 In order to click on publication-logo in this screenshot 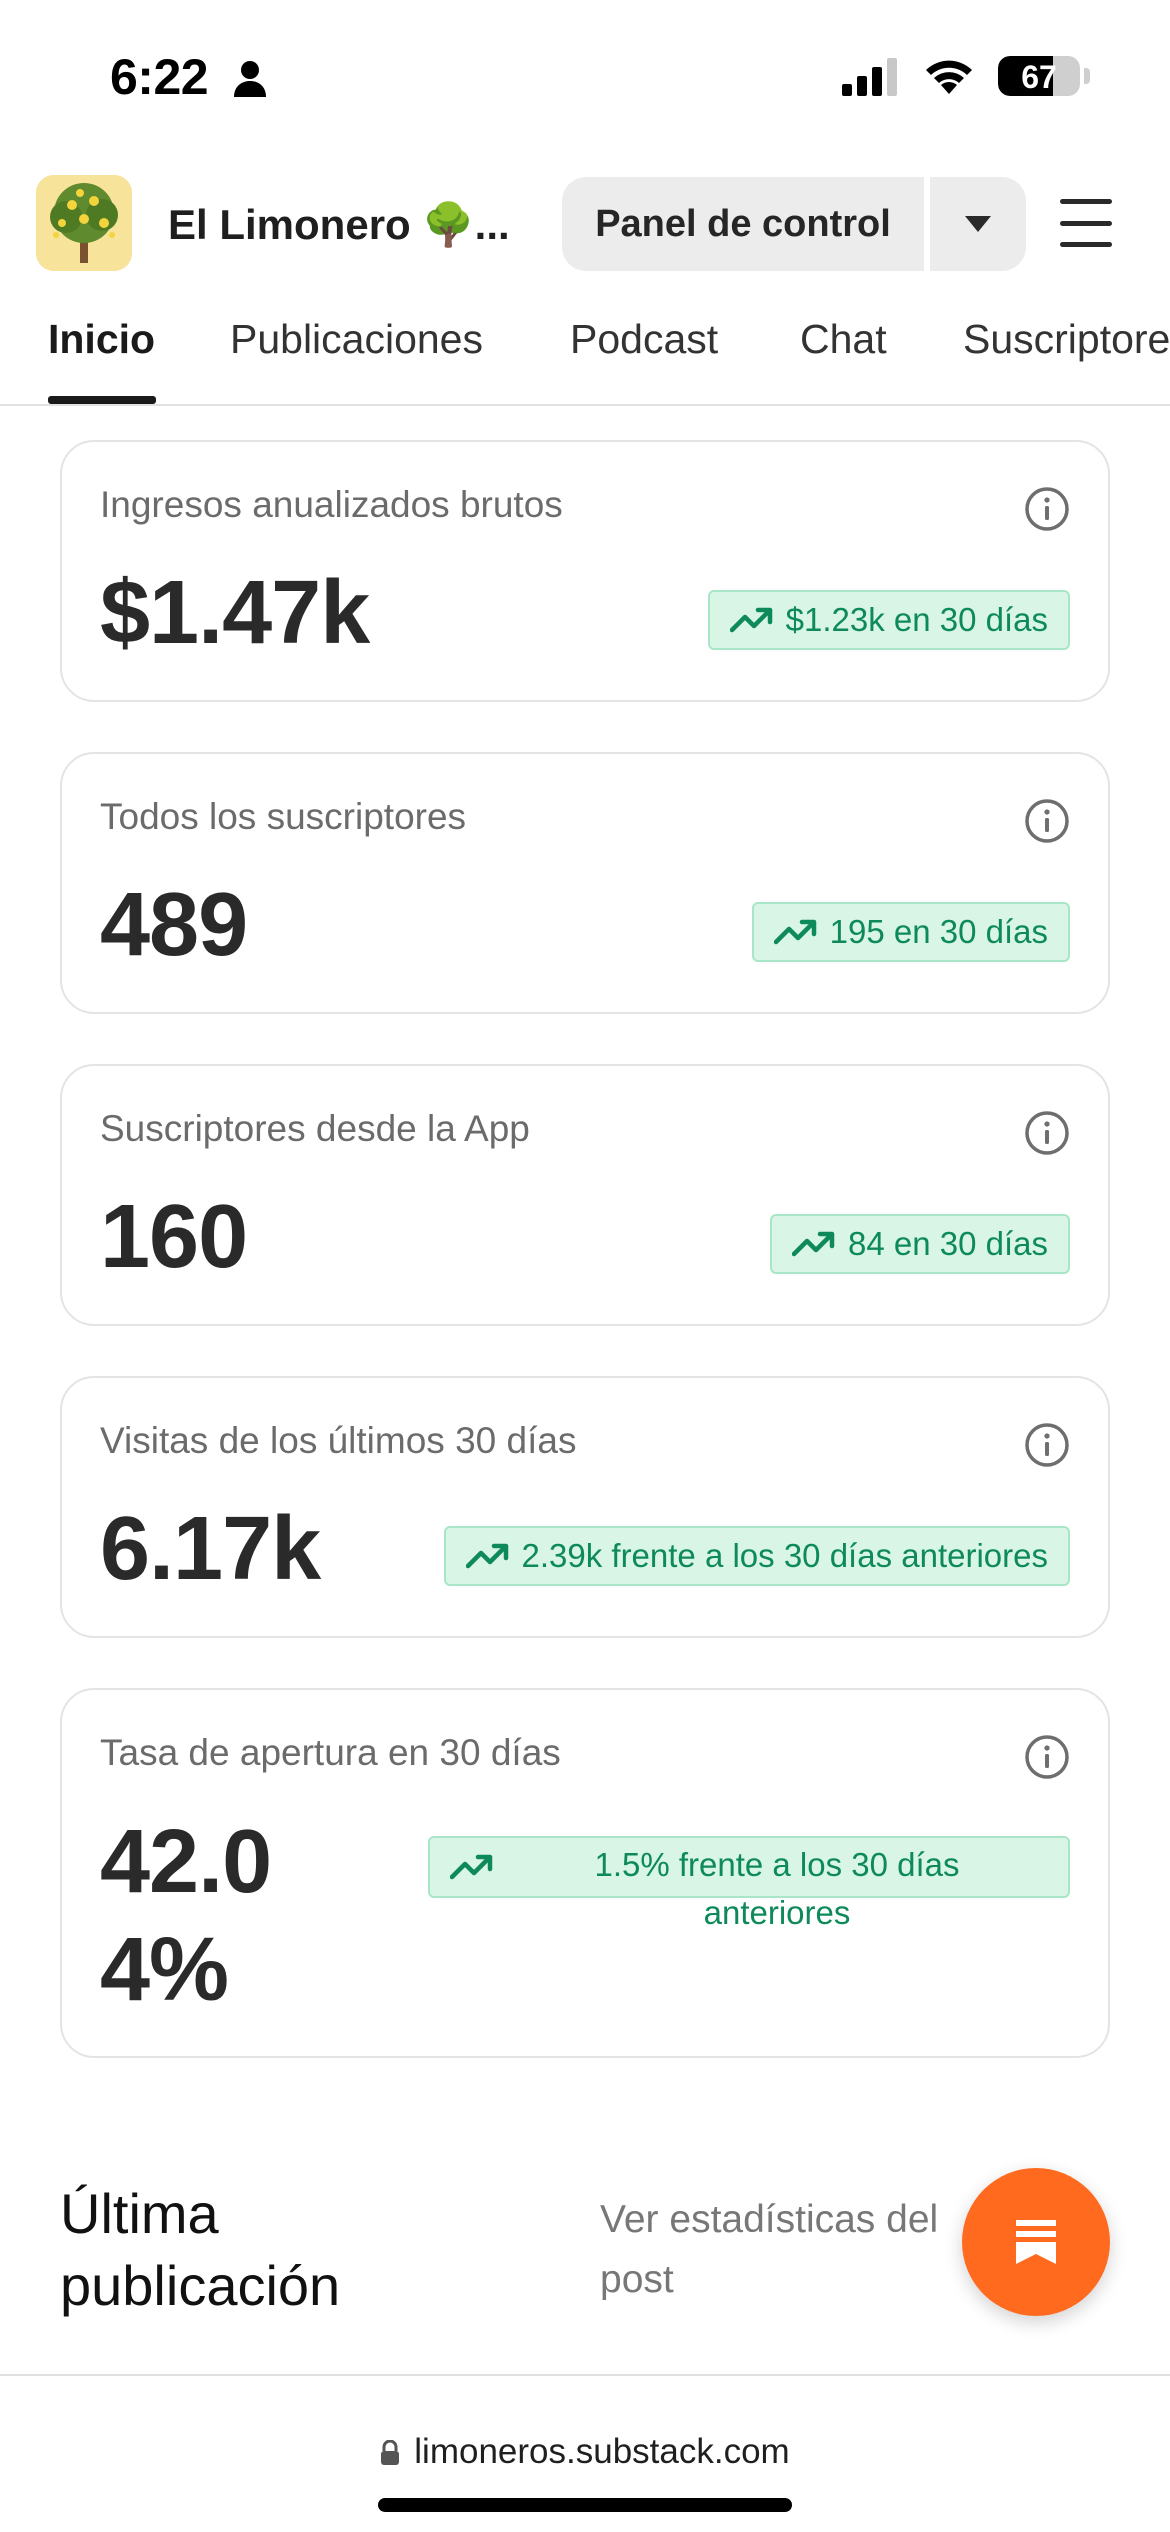, I will do `click(84, 223)`.